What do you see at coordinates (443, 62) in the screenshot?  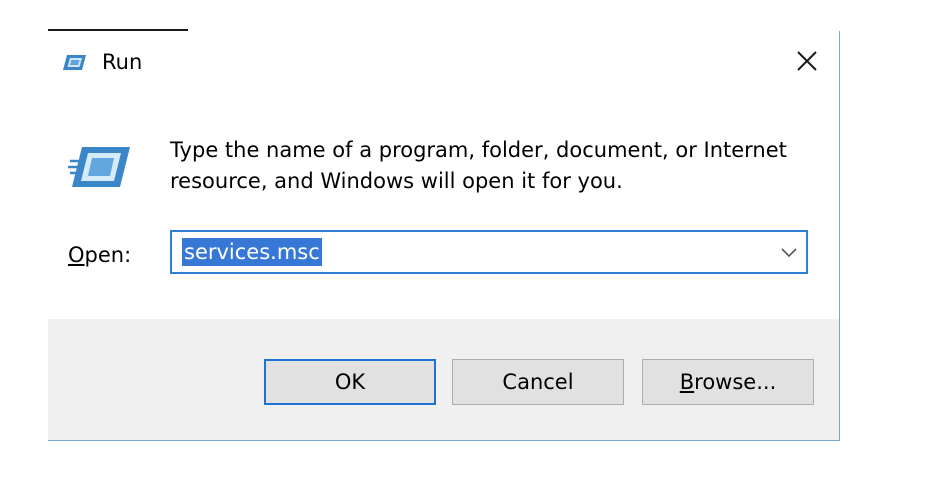 I see `title-bar: Run` at bounding box center [443, 62].